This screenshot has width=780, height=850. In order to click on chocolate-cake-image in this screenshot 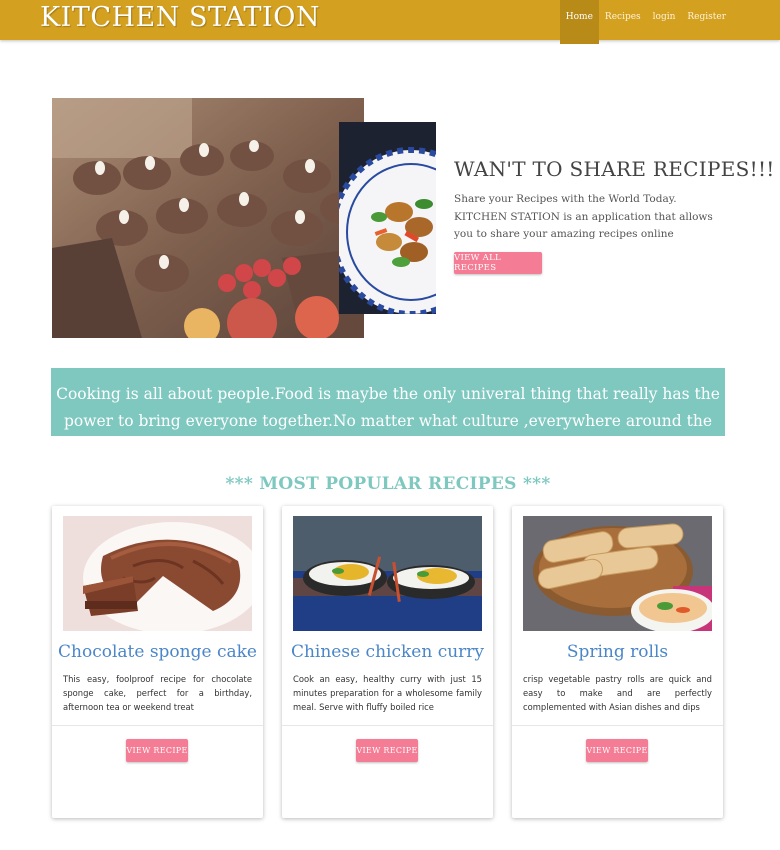, I will do `click(157, 573)`.